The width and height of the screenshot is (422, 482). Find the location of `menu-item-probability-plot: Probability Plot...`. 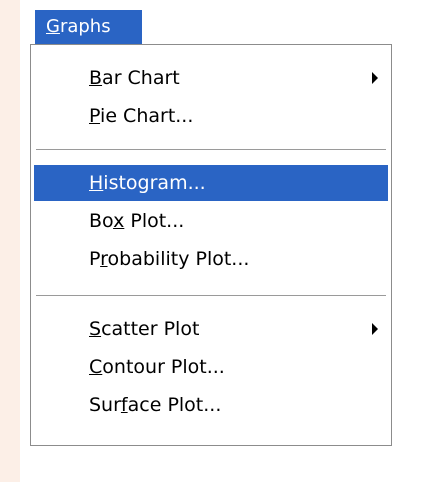

menu-item-probability-plot: Probability Plot... is located at coordinates (211, 259).